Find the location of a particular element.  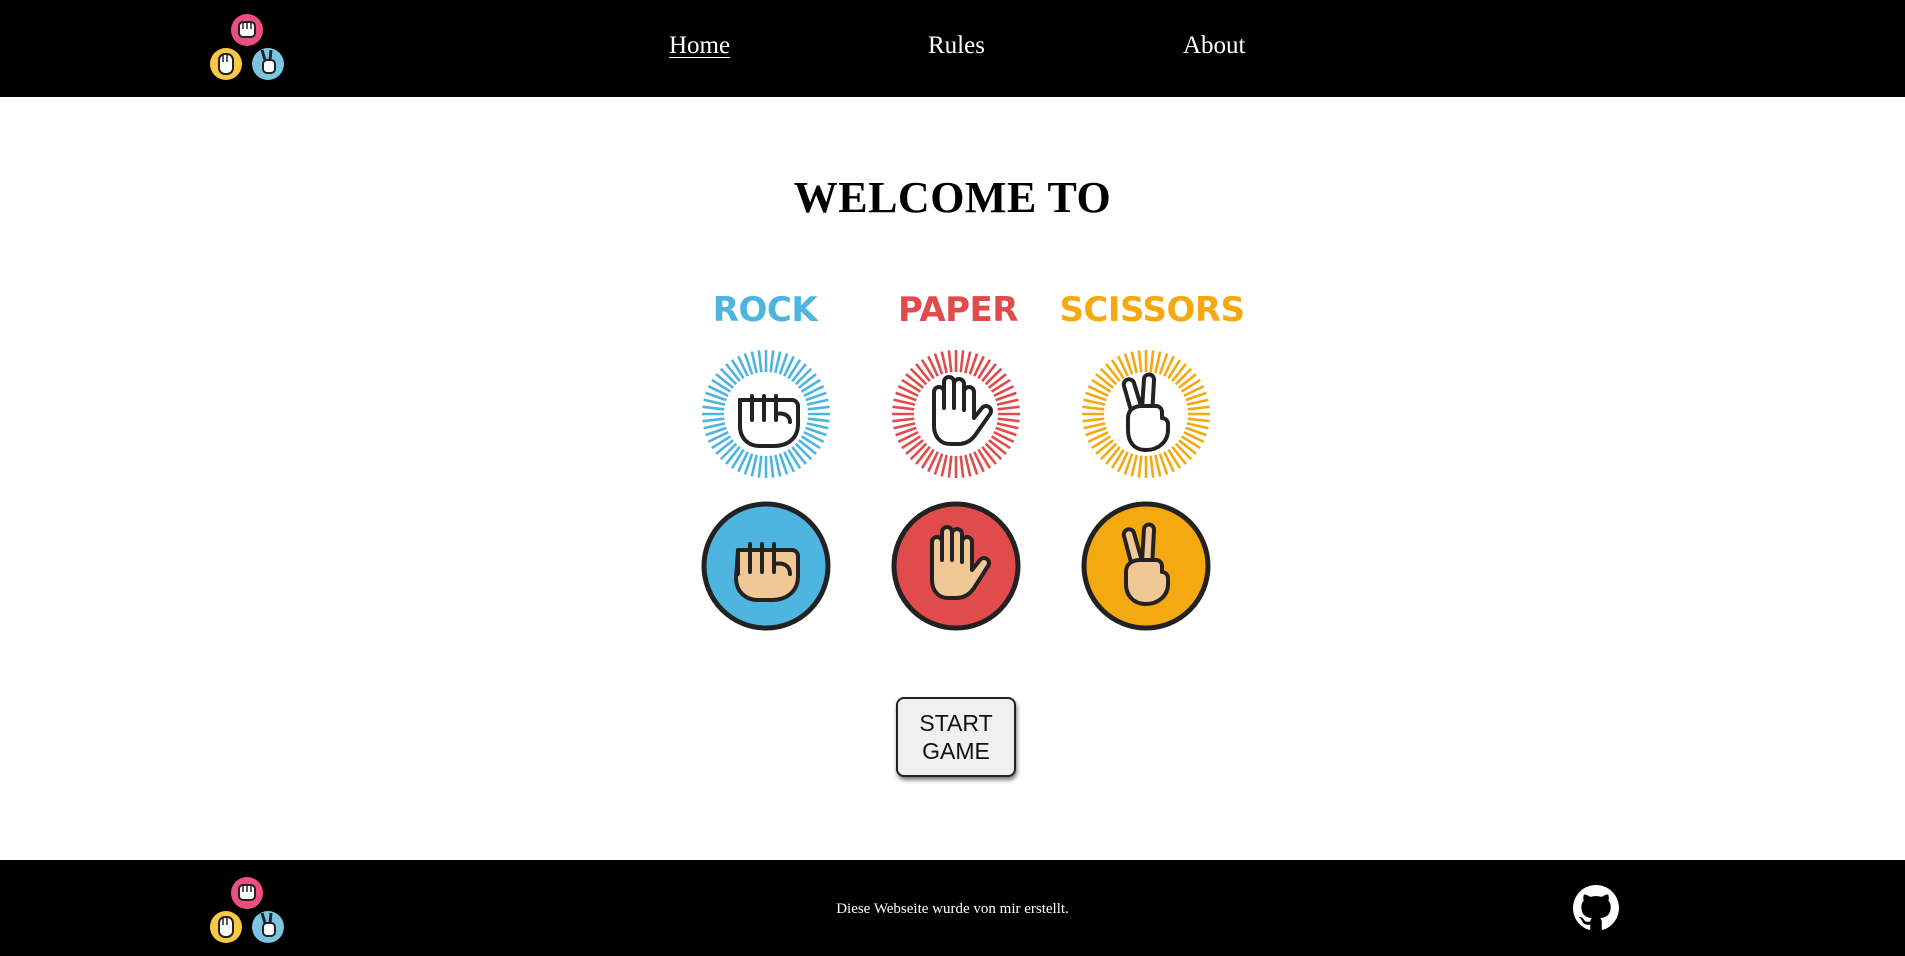

paper-title: PAPER is located at coordinates (958, 310).